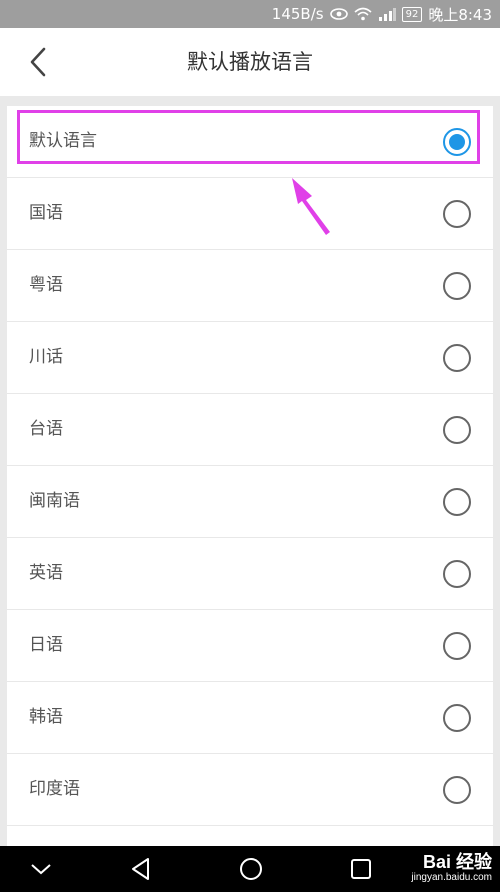  Describe the element at coordinates (46, 645) in the screenshot. I see `language-label: 日语` at that location.